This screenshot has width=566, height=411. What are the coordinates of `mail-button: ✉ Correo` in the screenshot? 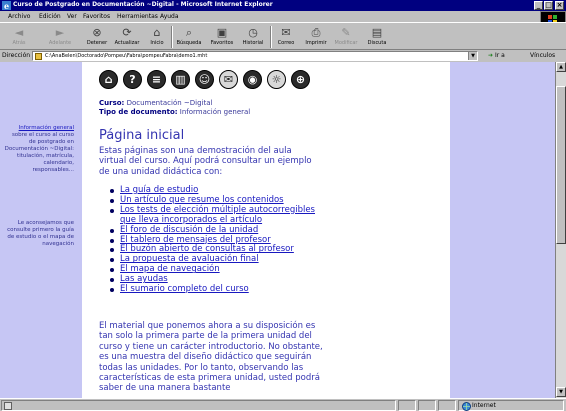 It's located at (286, 37).